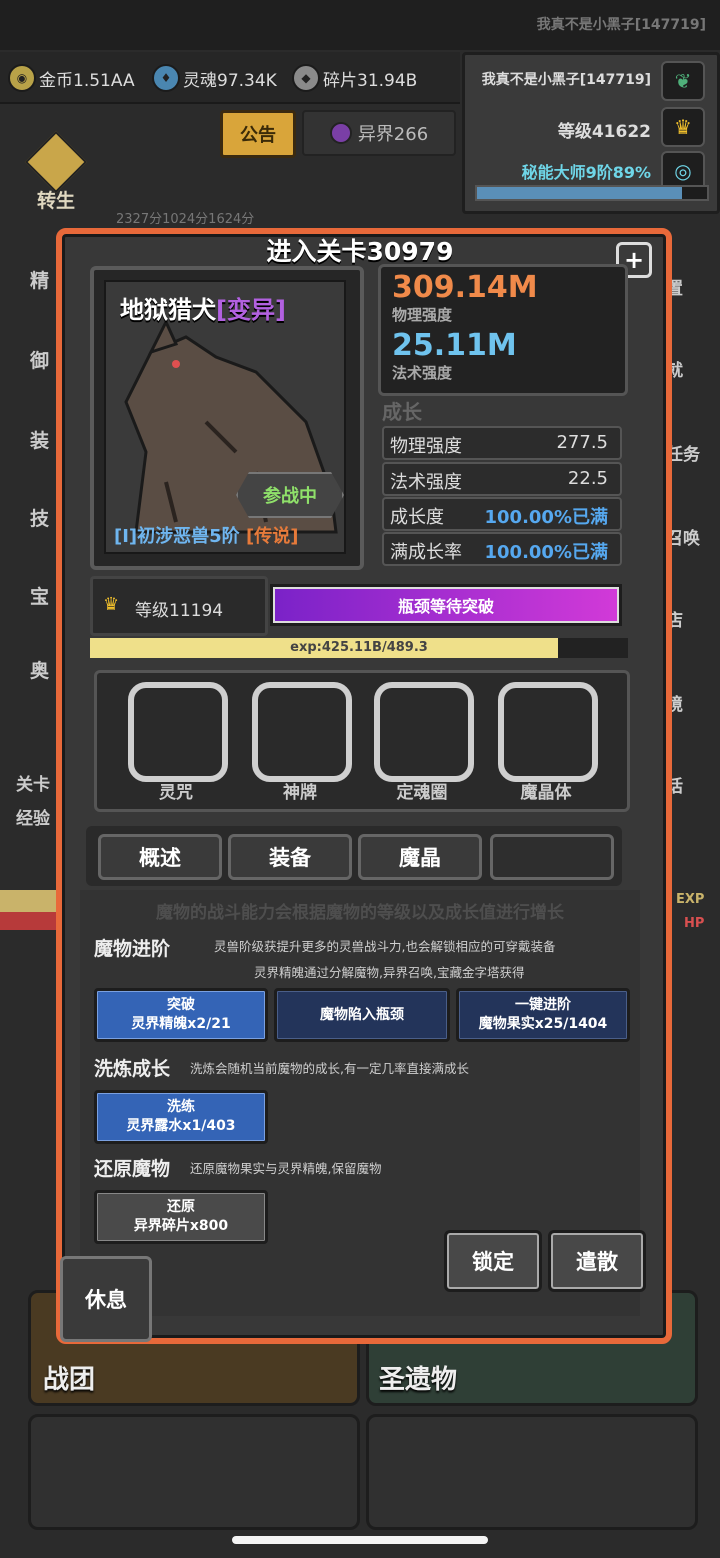 Image resolution: width=720 pixels, height=1558 pixels. What do you see at coordinates (426, 446) in the screenshot?
I see `growth-row-label: 物理强度` at bounding box center [426, 446].